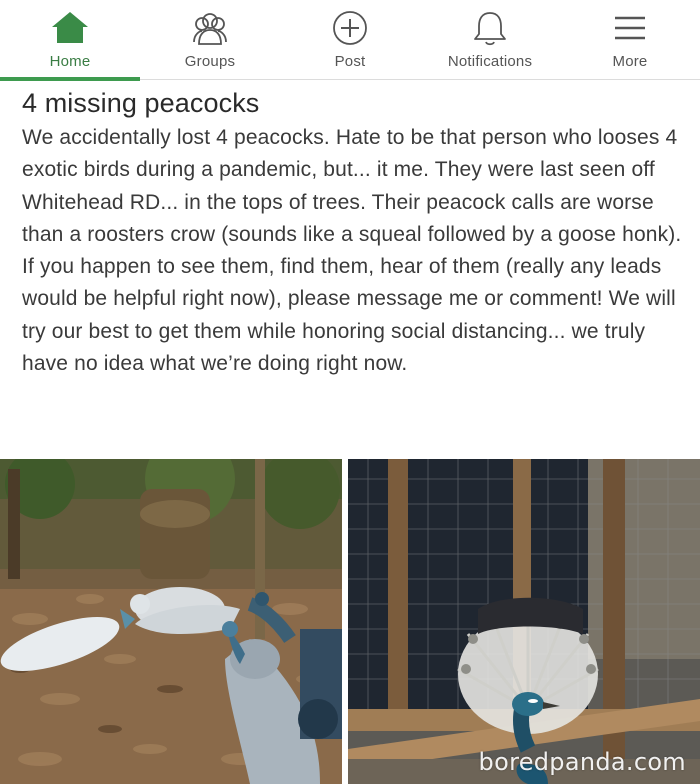 This screenshot has height=784, width=700. I want to click on top-nav: Home Groups Post Notifications More, so click(350, 40).